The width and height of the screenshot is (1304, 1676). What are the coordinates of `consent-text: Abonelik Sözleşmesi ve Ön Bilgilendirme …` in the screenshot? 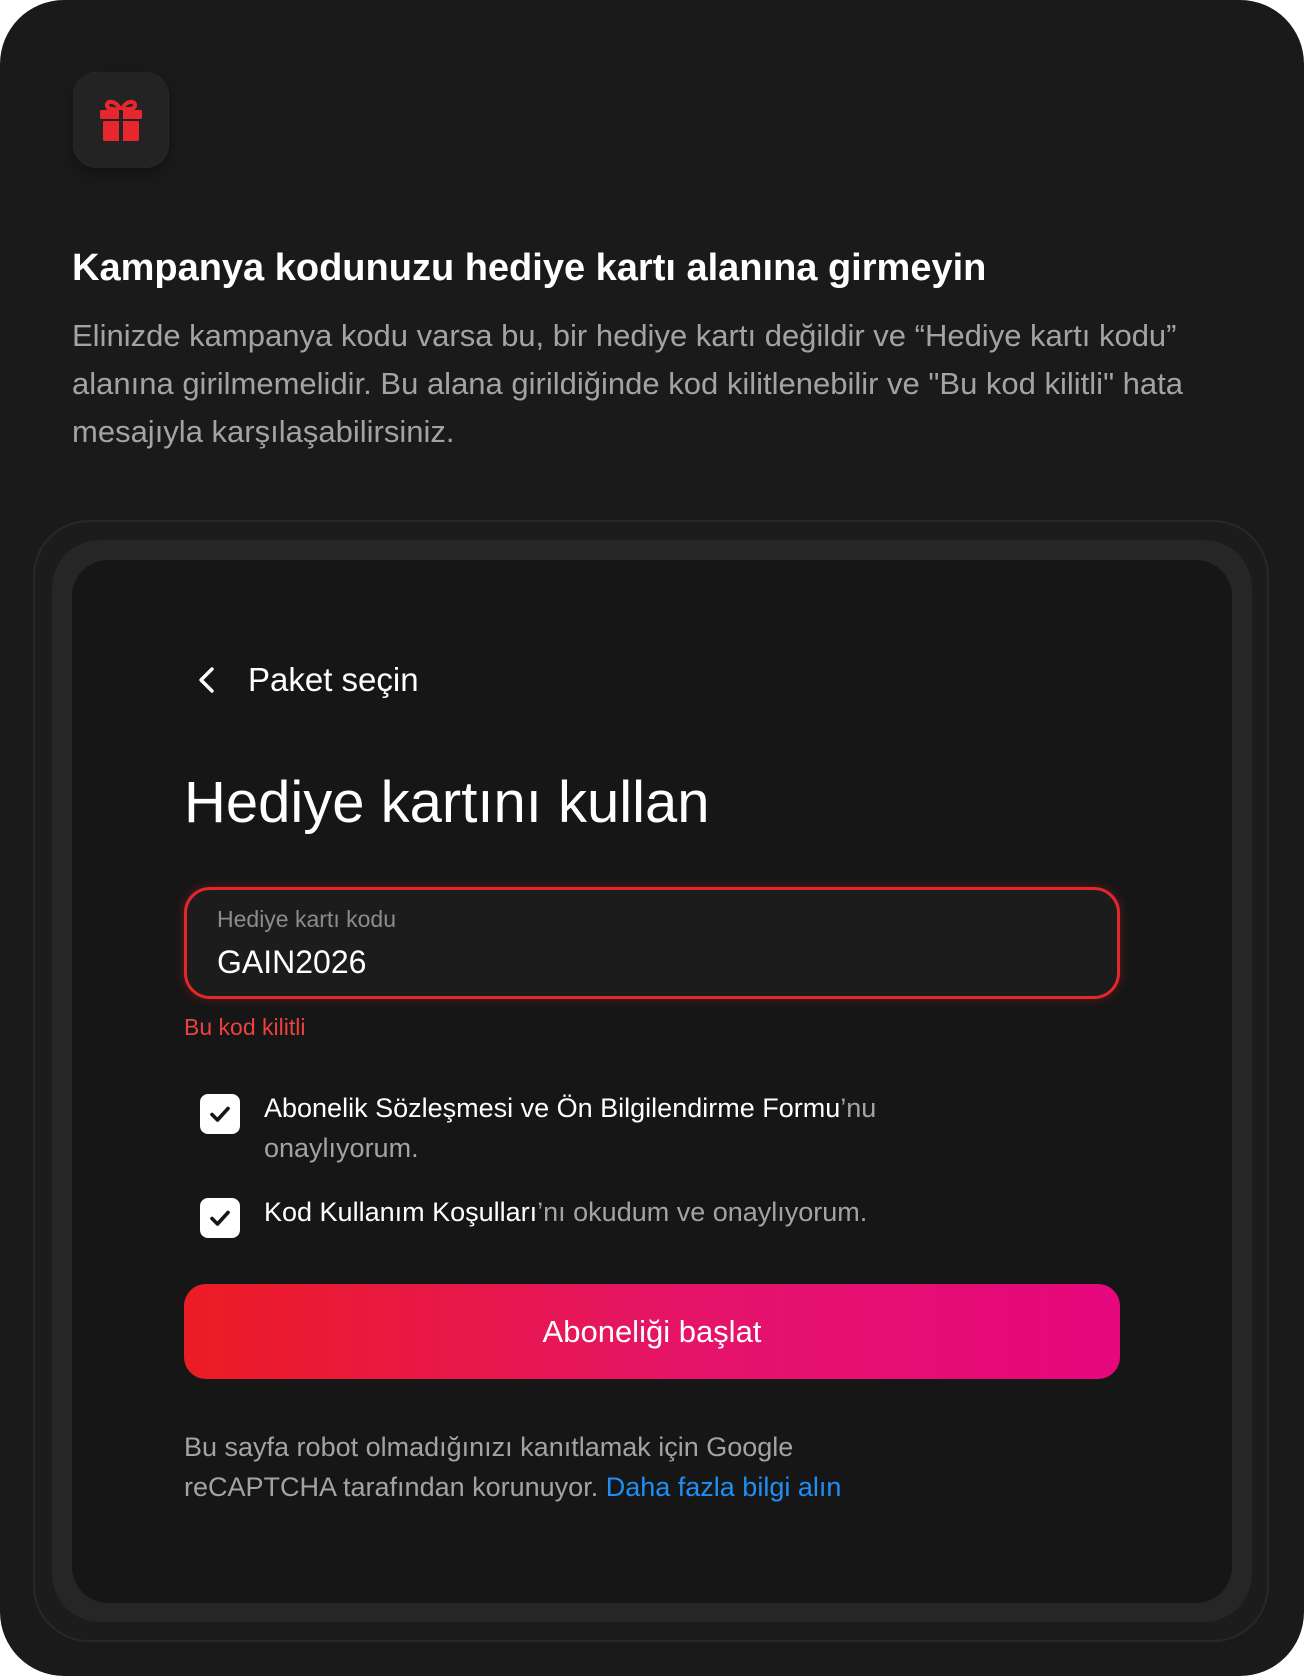 It's located at (614, 1128).